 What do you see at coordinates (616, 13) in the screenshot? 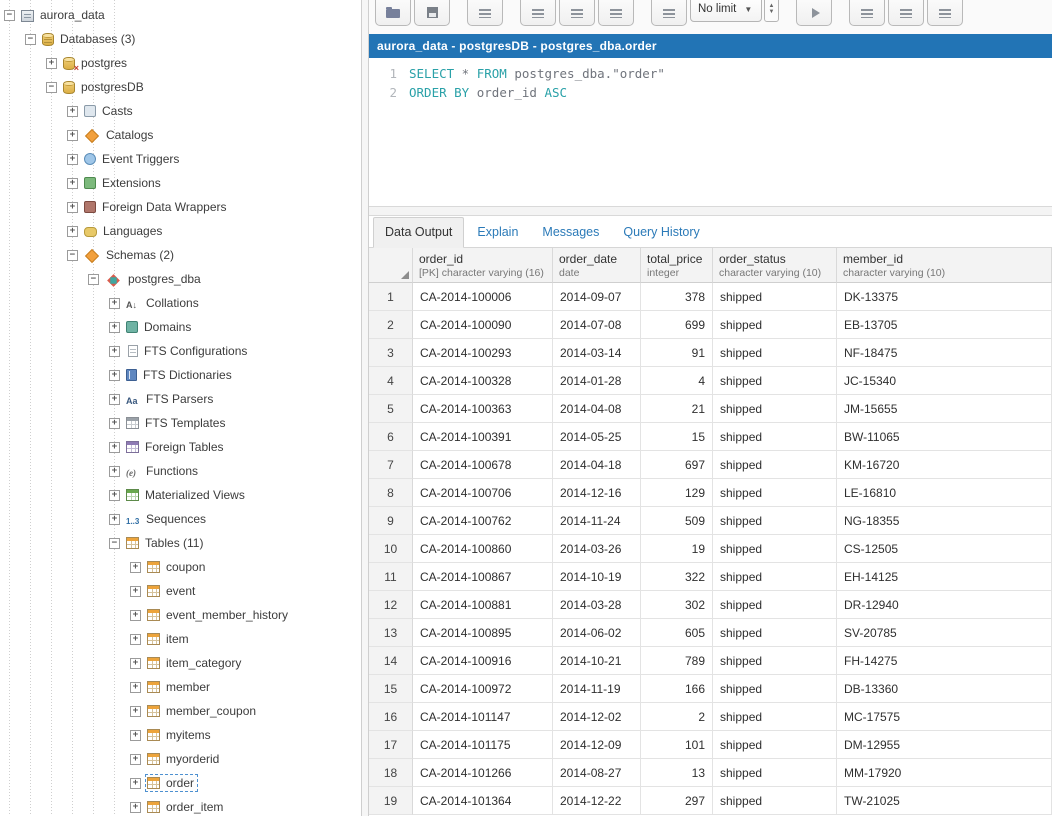
I see `filter-button` at bounding box center [616, 13].